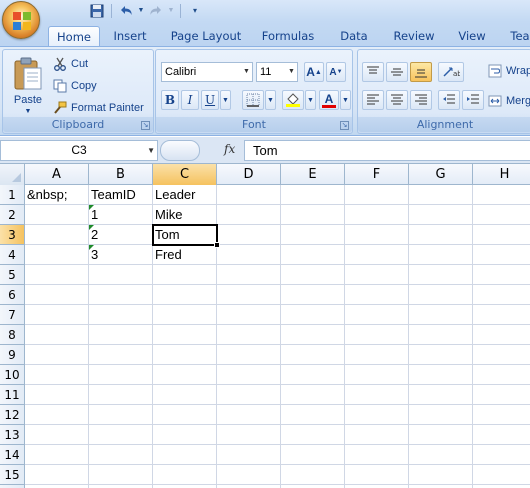 Image resolution: width=530 pixels, height=488 pixels. What do you see at coordinates (441, 195) in the screenshot?
I see `cell-g1` at bounding box center [441, 195].